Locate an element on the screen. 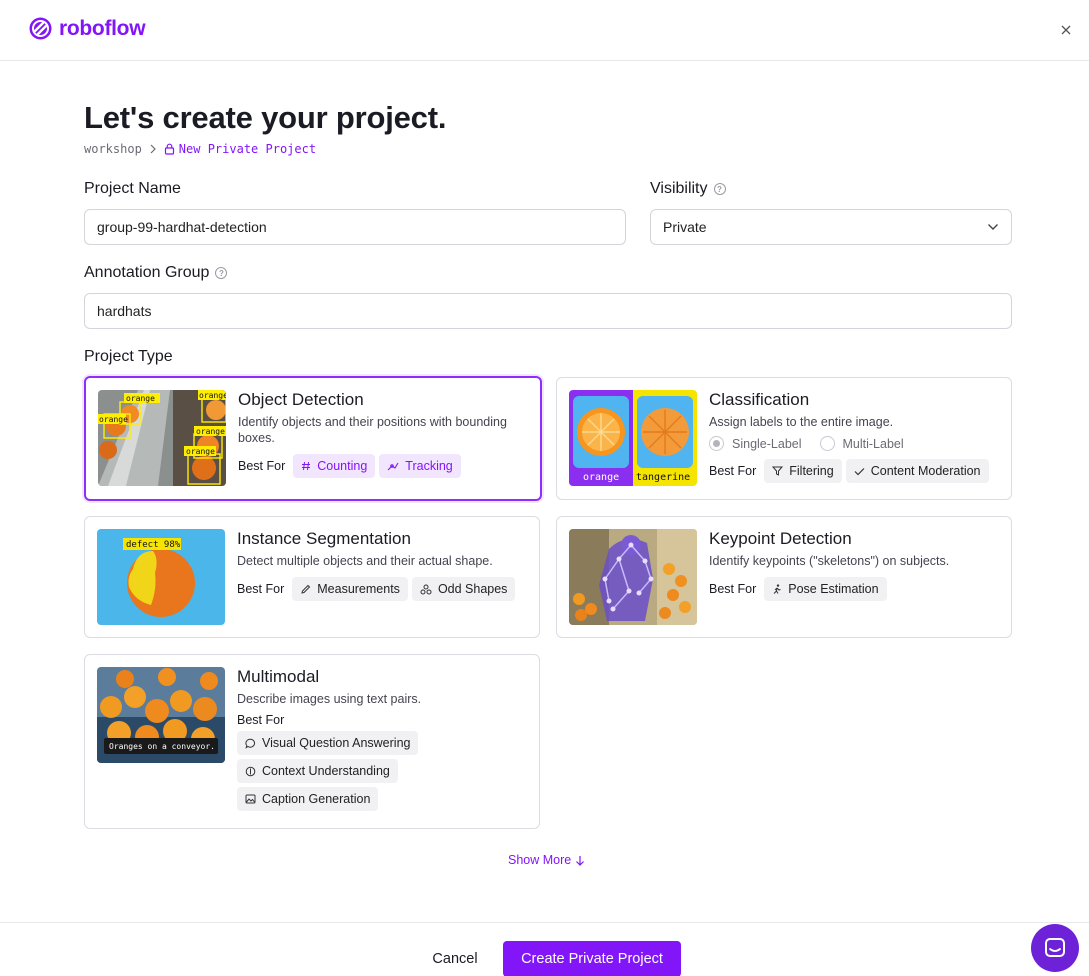 Image resolution: width=1089 pixels, height=976 pixels. breadcrumb-current: New Private Project is located at coordinates (240, 149).